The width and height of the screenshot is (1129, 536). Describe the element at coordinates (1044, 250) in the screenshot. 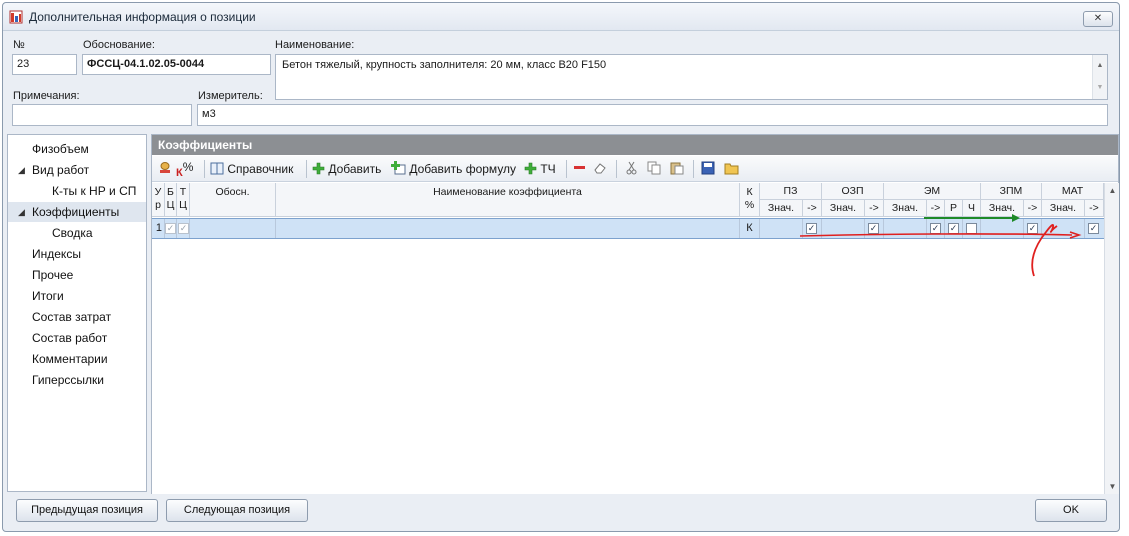

I see `red-annotation-mark` at that location.